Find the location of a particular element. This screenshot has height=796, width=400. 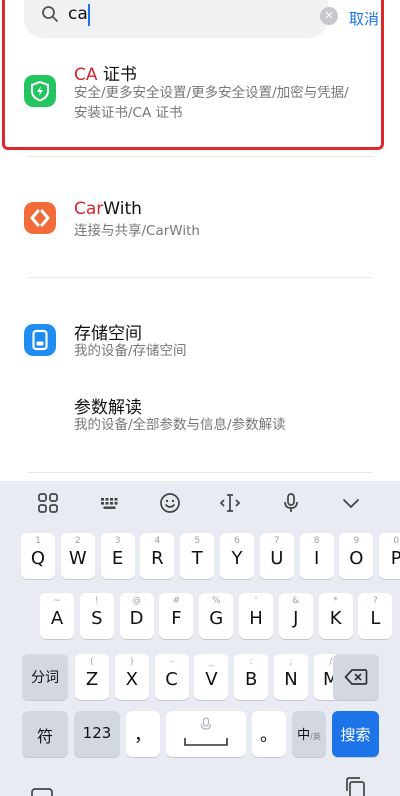

comma-key: ， is located at coordinates (143, 734).